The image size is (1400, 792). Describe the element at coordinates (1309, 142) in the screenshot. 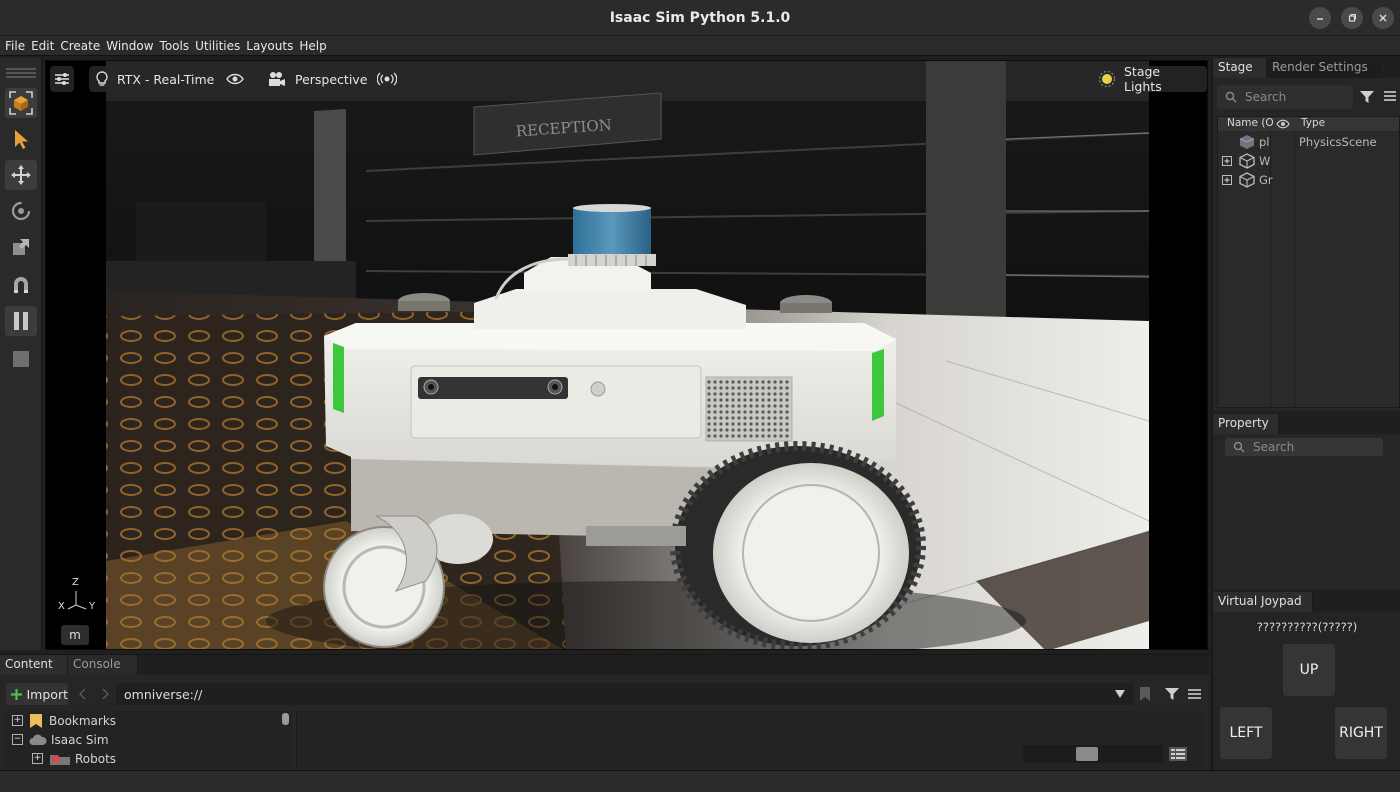

I see `stage-row-physics-scene: pl PhysicsScene` at that location.